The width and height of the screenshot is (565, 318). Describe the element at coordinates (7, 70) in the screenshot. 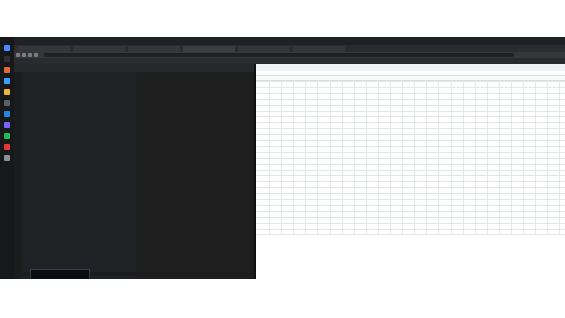

I see `browser-icon` at that location.